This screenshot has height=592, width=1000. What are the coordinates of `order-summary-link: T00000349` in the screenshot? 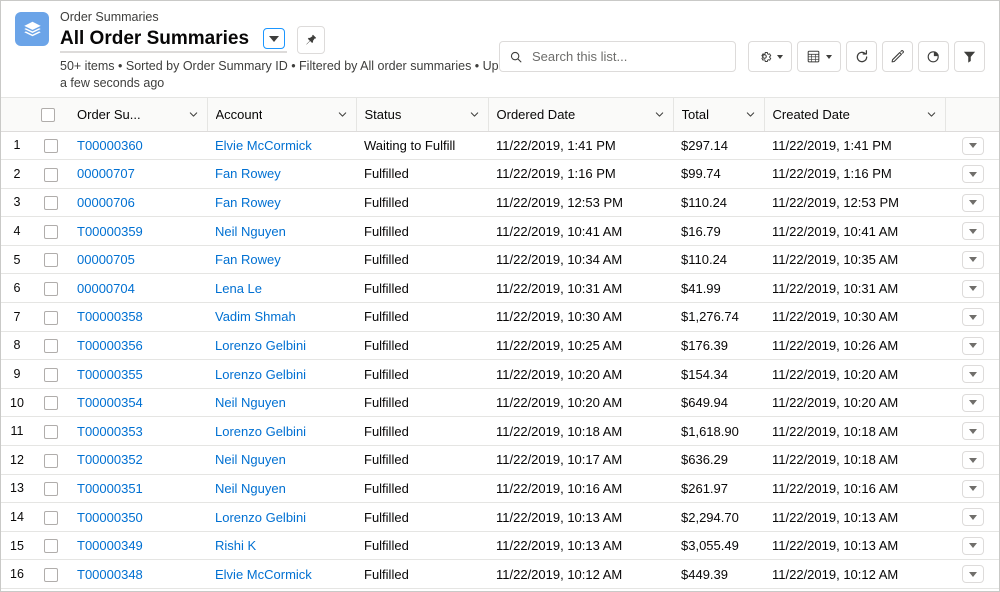 It's located at (110, 545).